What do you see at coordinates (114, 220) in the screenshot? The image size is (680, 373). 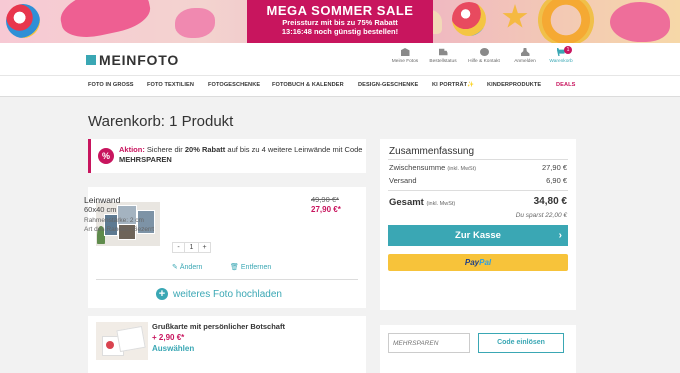 I see `product-frame: Rahmenstärke: 2 cm` at bounding box center [114, 220].